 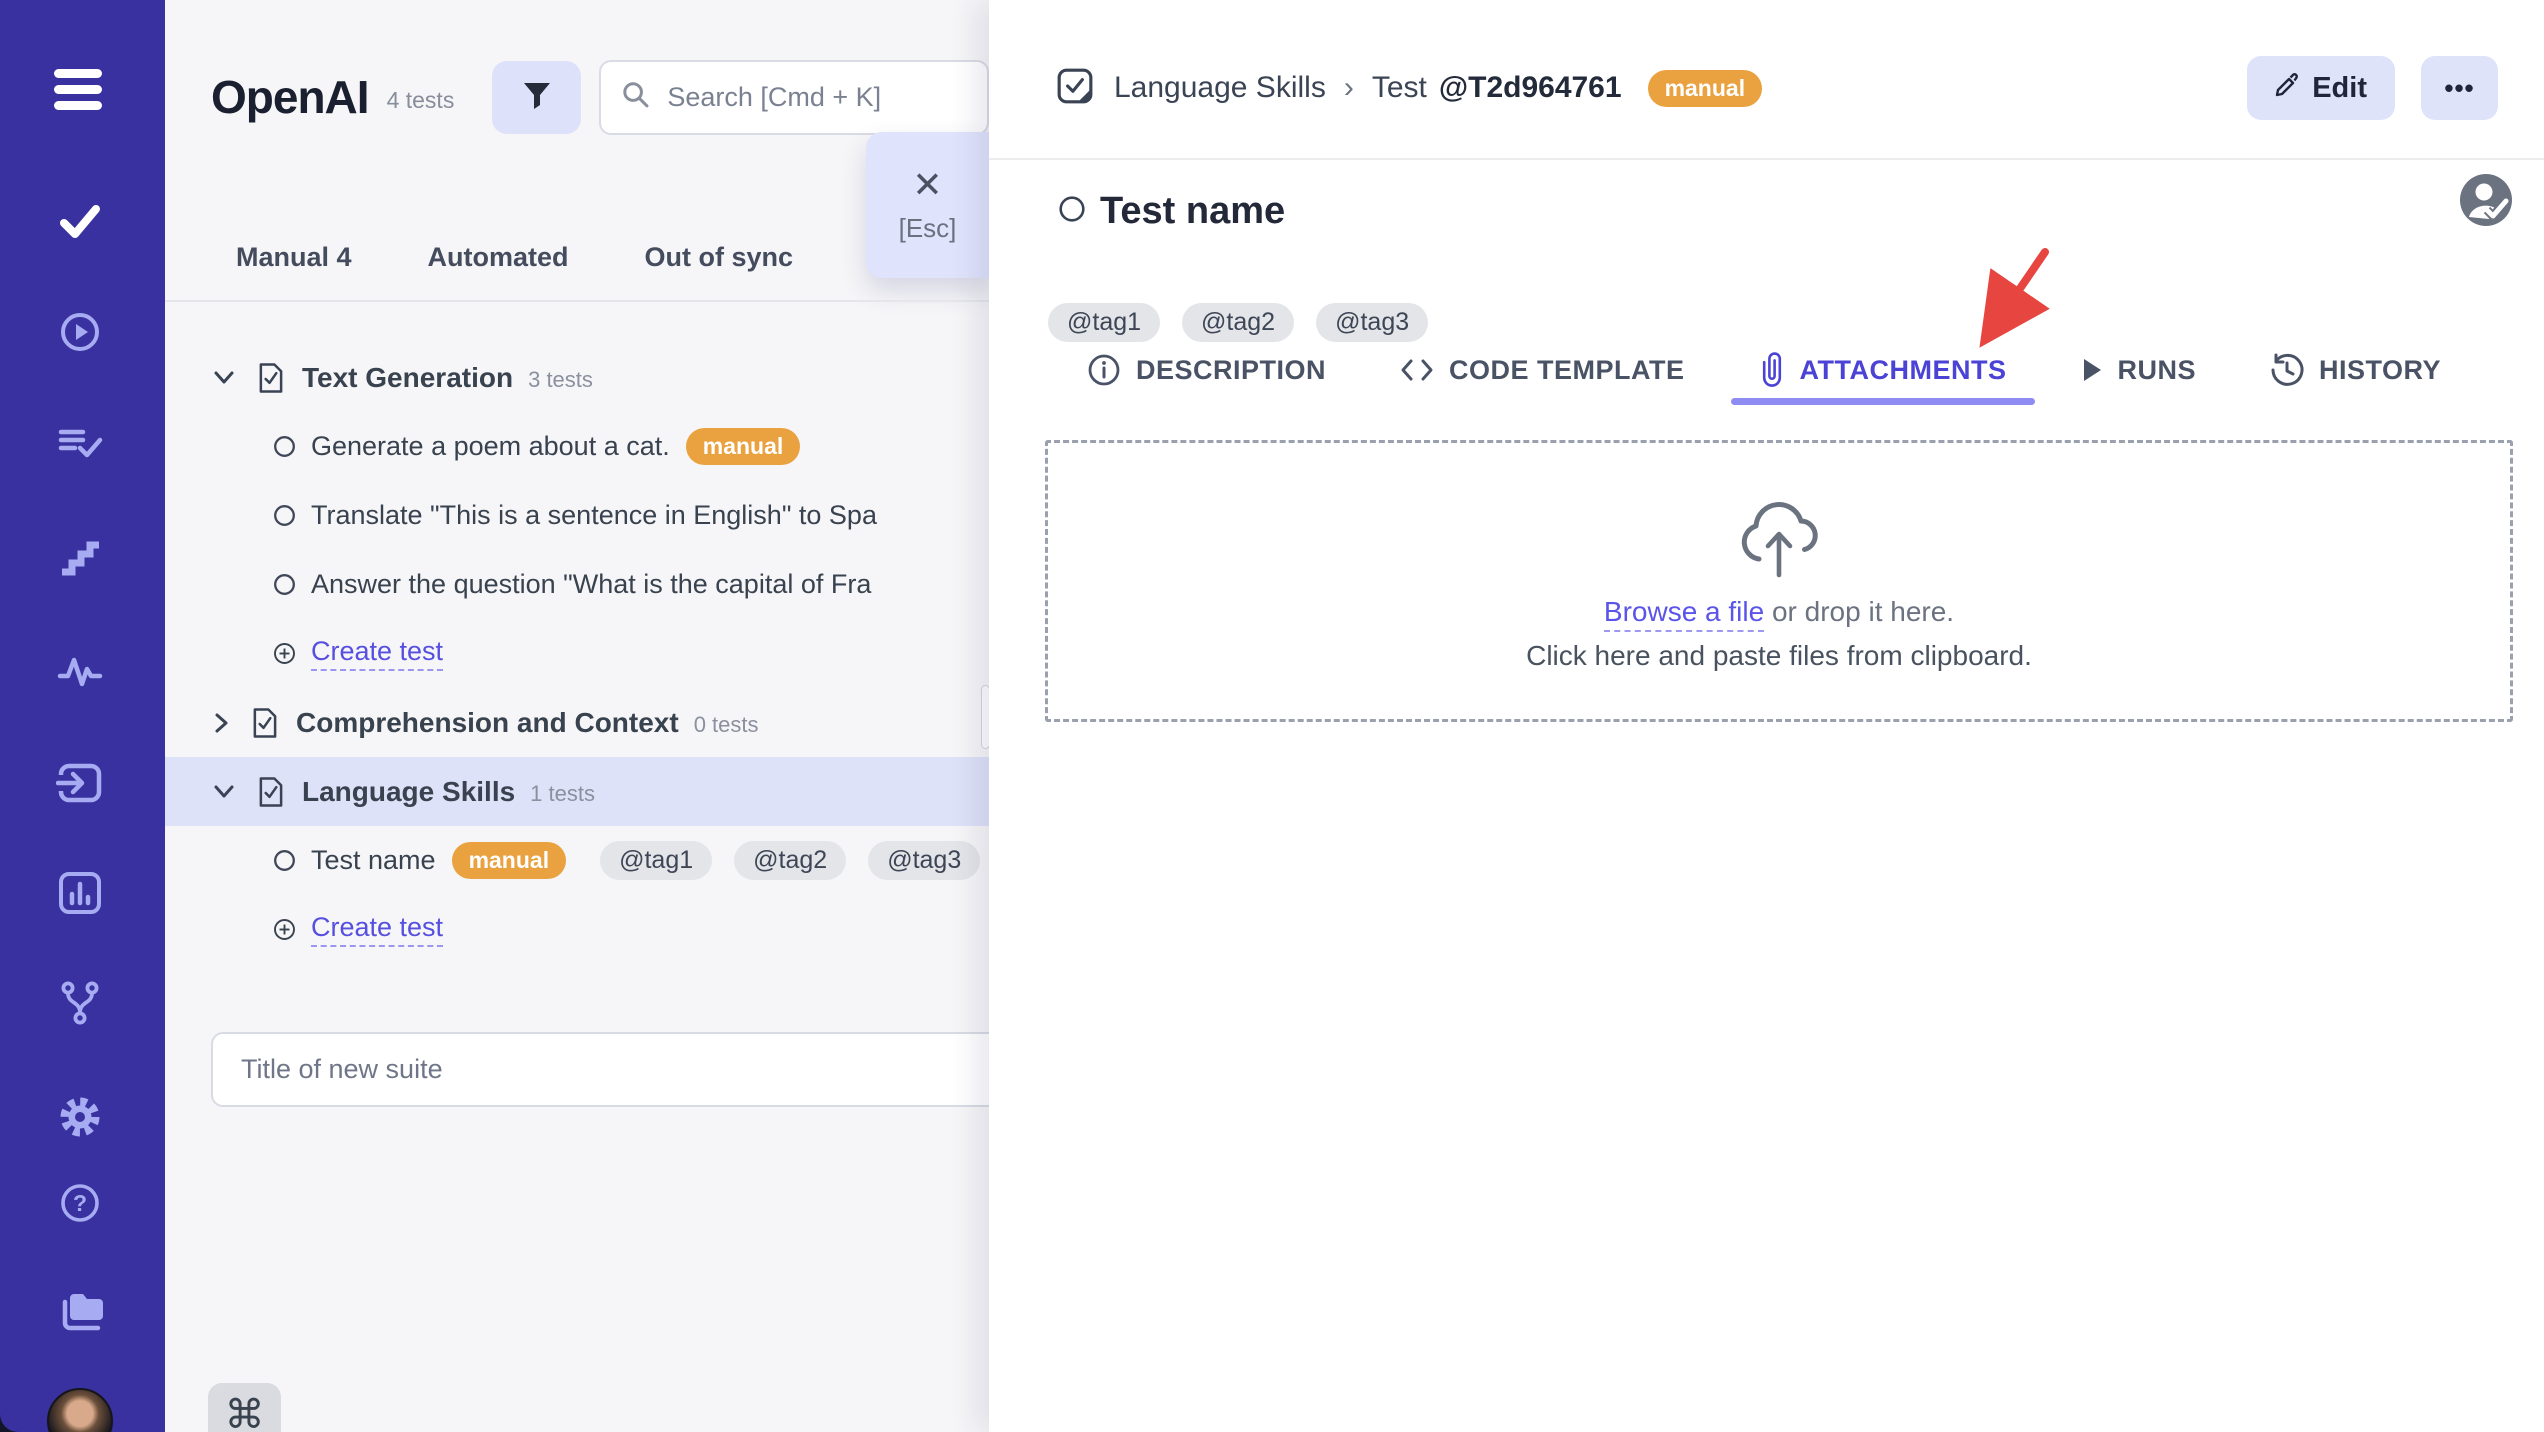 I want to click on tab-runs: RUNS, so click(x=2139, y=370).